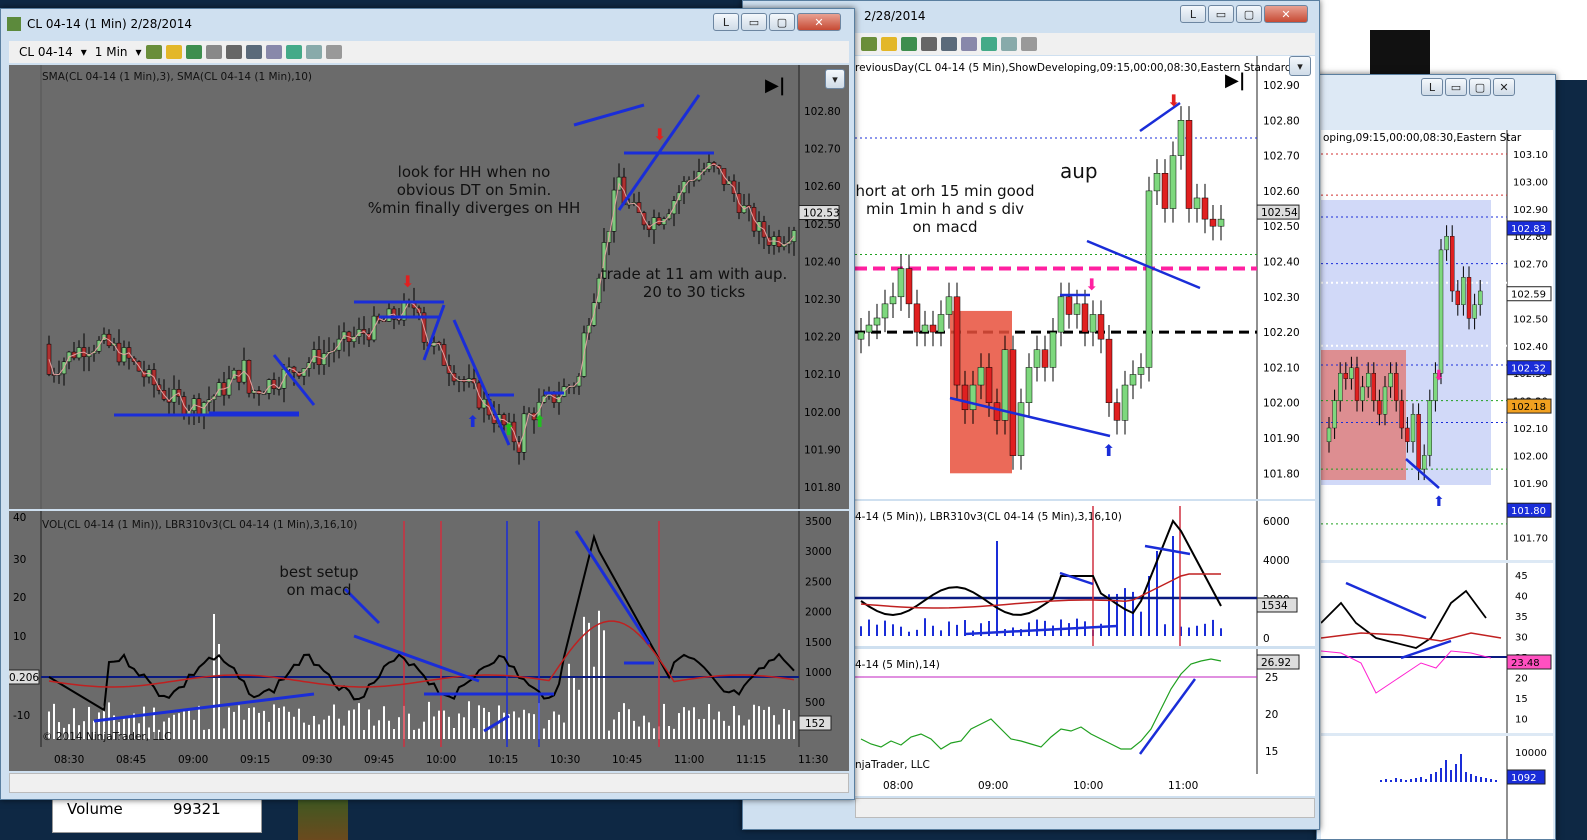 The image size is (1587, 840). I want to click on price-tick-label: 103.00, so click(1530, 182).